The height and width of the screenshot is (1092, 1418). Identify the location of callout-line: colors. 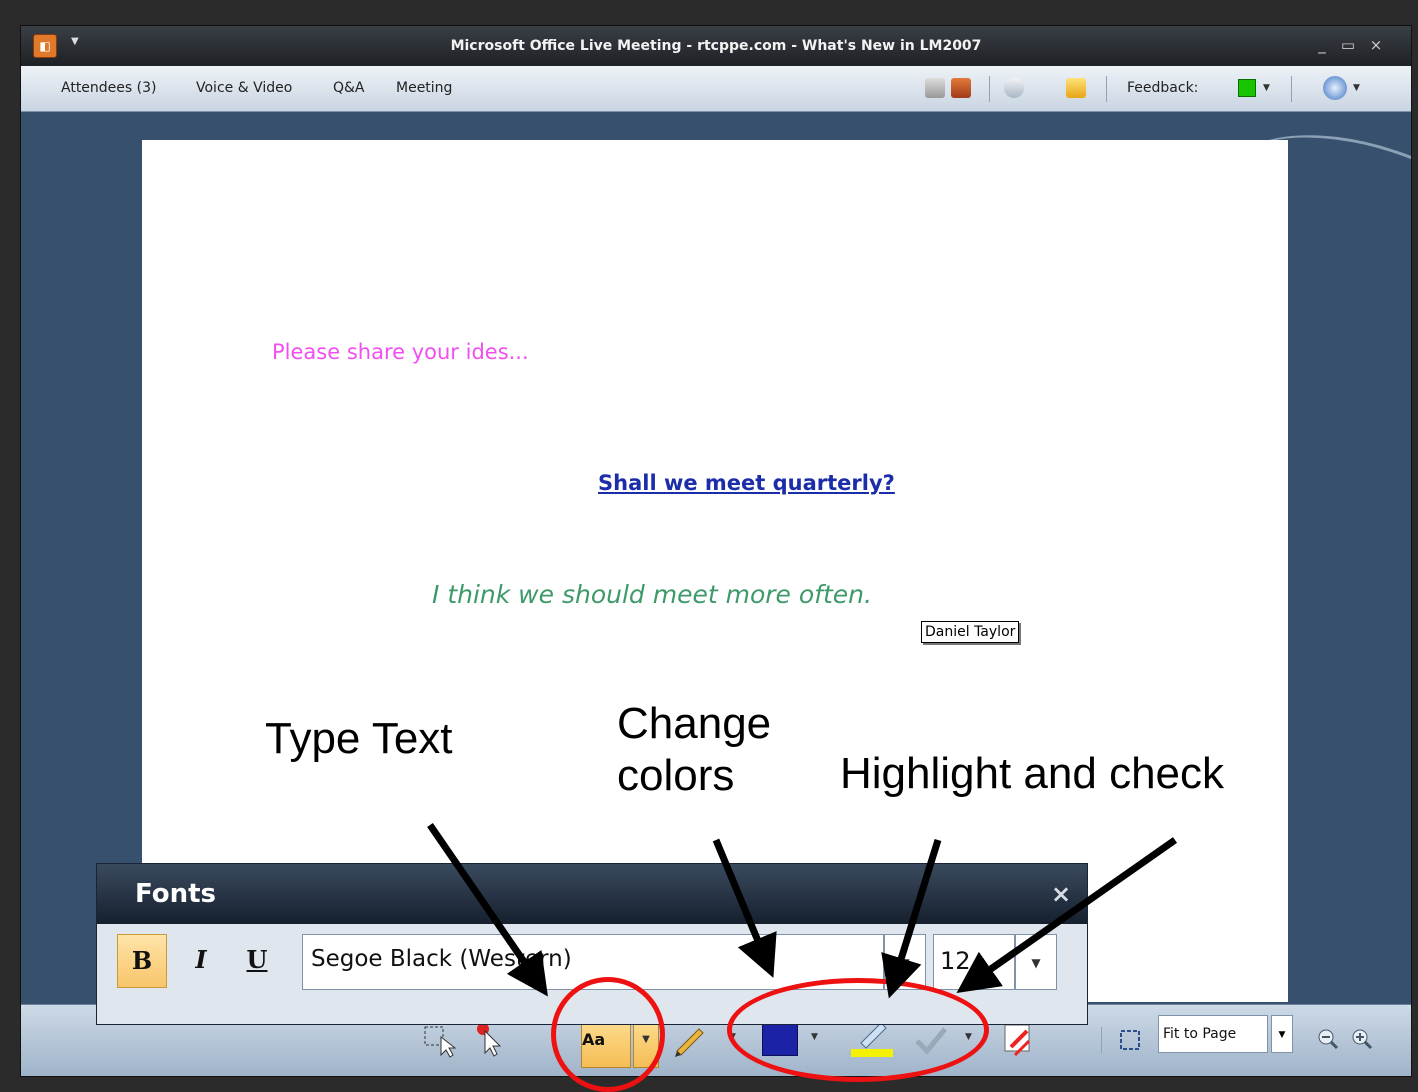
(676, 775).